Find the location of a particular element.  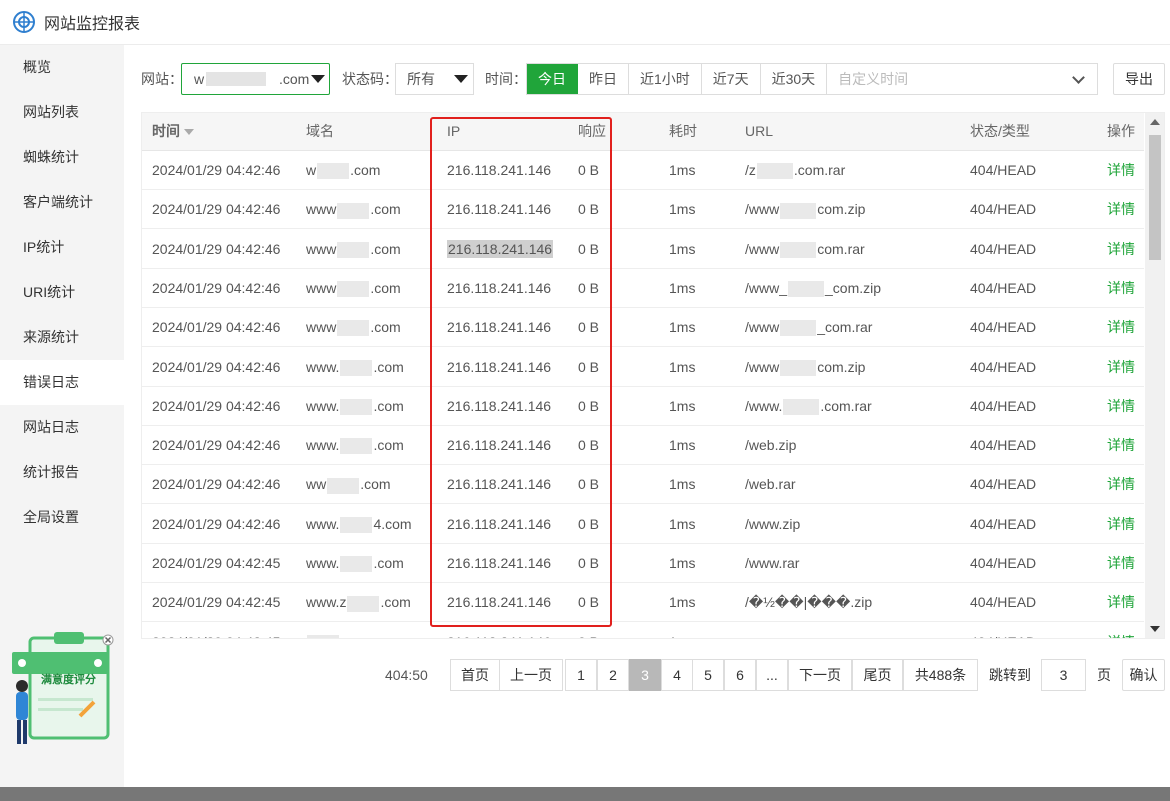

sidebar-item-uri-stats: URI统计 is located at coordinates (62, 292).